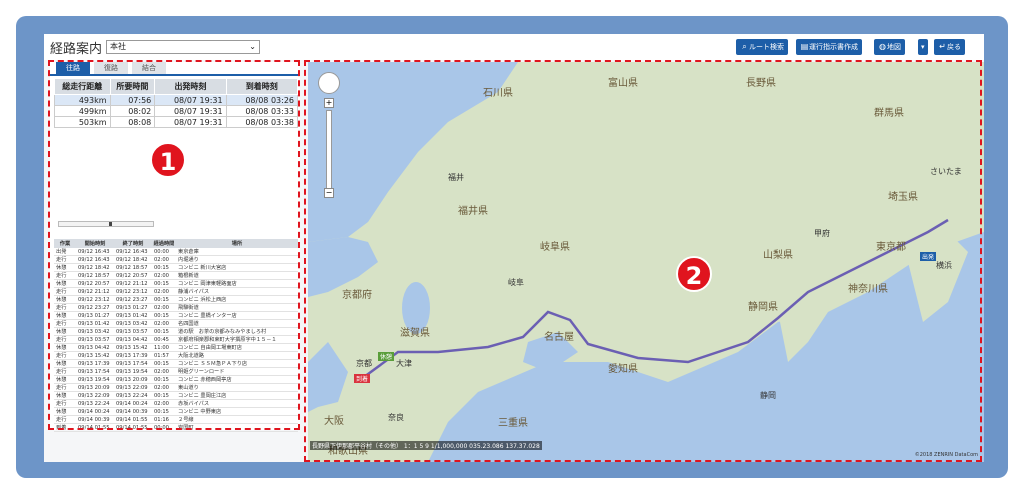 This screenshot has width=1024, height=494. Describe the element at coordinates (744, 46) in the screenshot. I see `search-icon: ⌕` at that location.